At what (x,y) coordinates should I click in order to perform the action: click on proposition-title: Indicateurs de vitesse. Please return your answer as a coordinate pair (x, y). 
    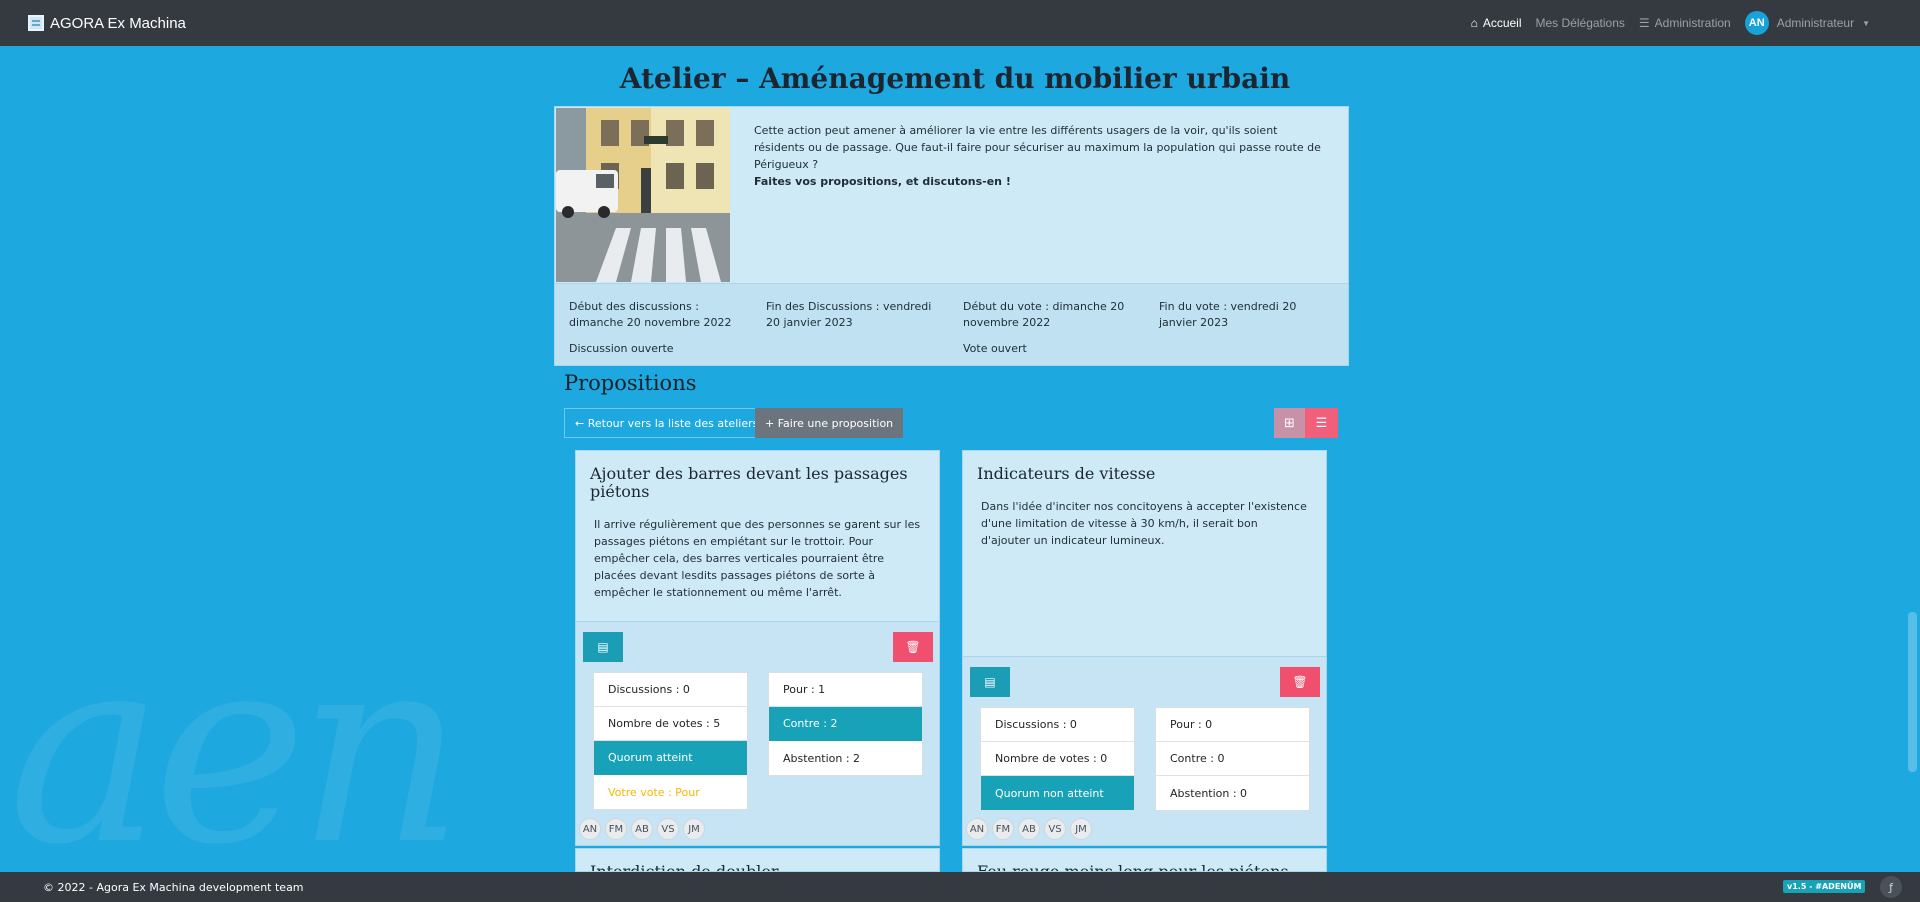
    Looking at the image, I should click on (1144, 467).